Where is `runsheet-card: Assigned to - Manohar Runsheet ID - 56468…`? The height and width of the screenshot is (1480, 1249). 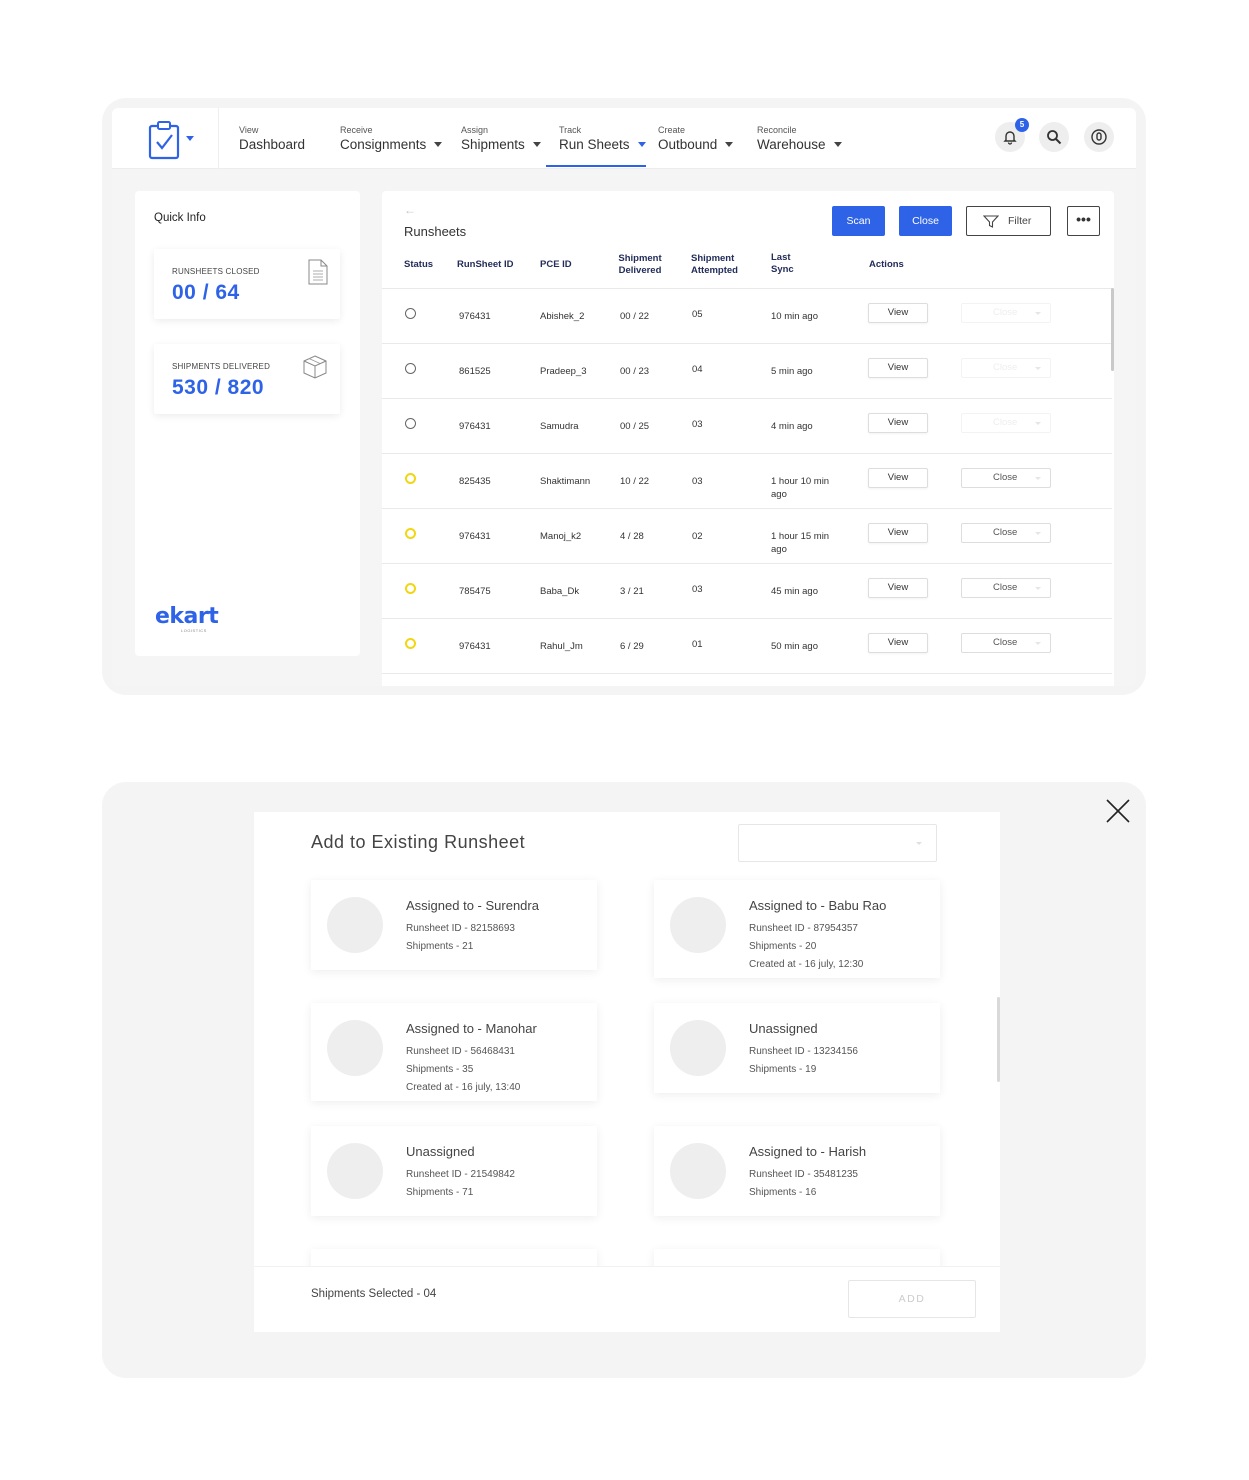 runsheet-card: Assigned to - Manohar Runsheet ID - 56468… is located at coordinates (454, 1052).